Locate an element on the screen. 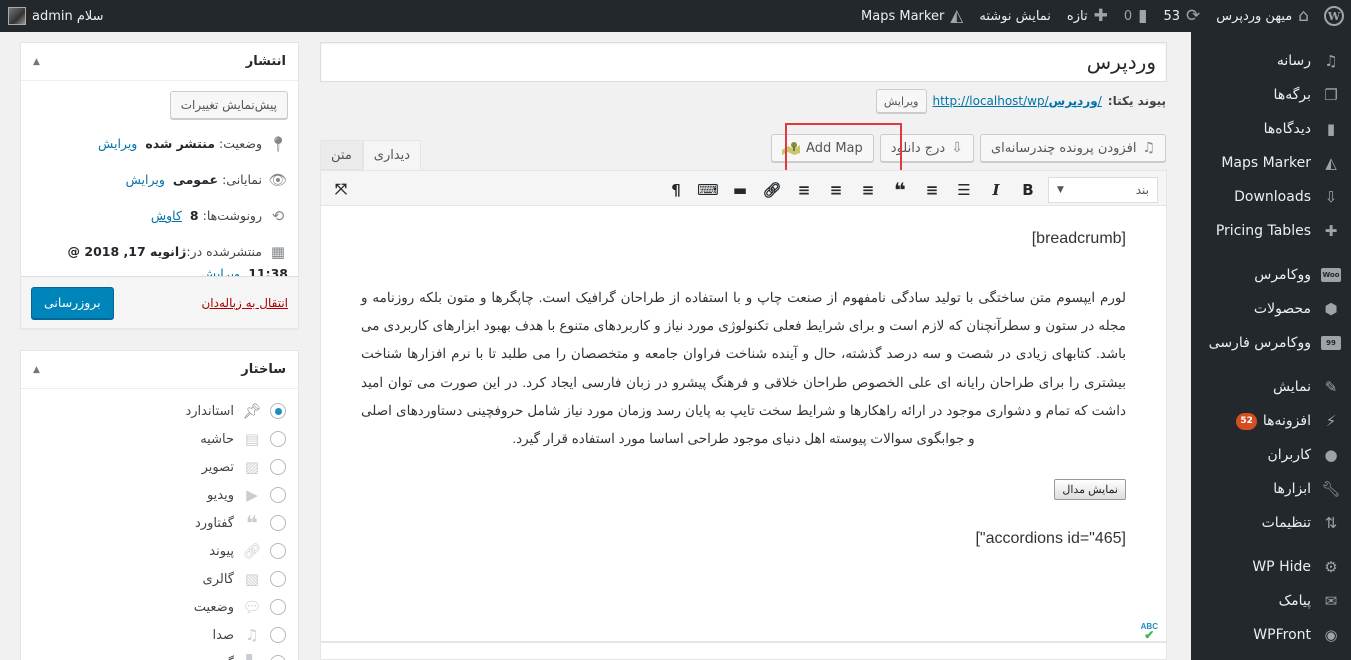 The height and width of the screenshot is (660, 1351). image-icon: ▨ is located at coordinates (252, 467).